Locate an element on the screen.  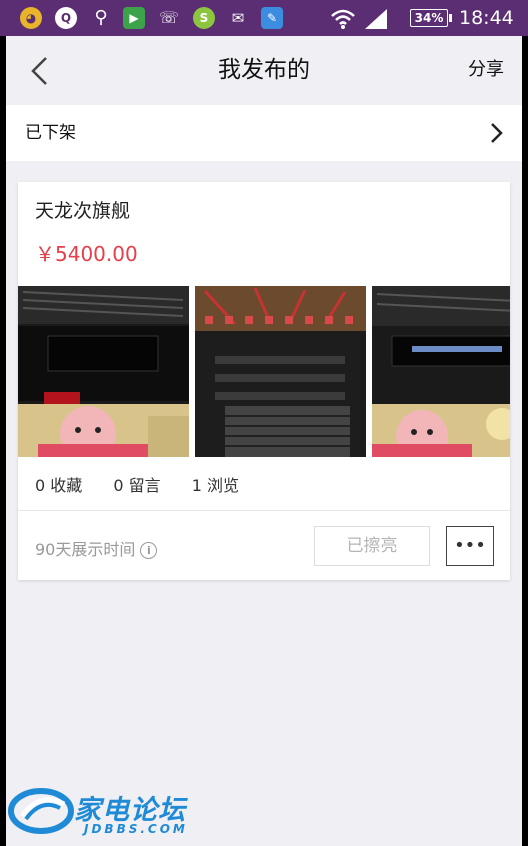
search-app-icon: Q is located at coordinates (66, 18).